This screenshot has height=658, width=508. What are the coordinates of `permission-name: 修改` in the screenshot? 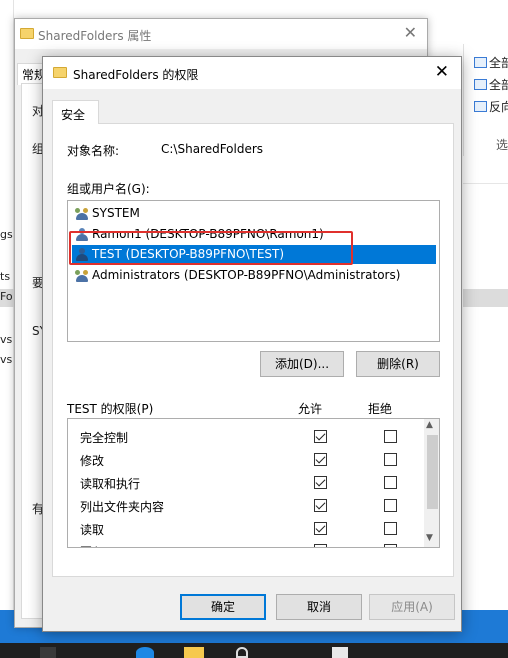 It's located at (92, 461).